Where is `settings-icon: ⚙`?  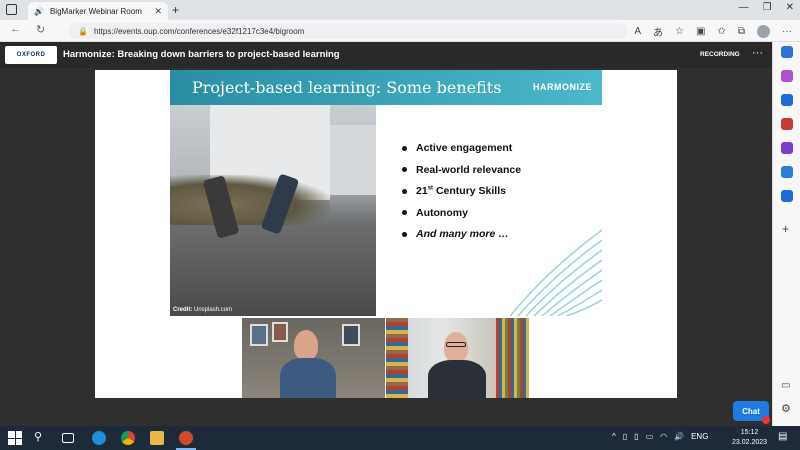
settings-icon: ⚙ is located at coordinates (786, 408).